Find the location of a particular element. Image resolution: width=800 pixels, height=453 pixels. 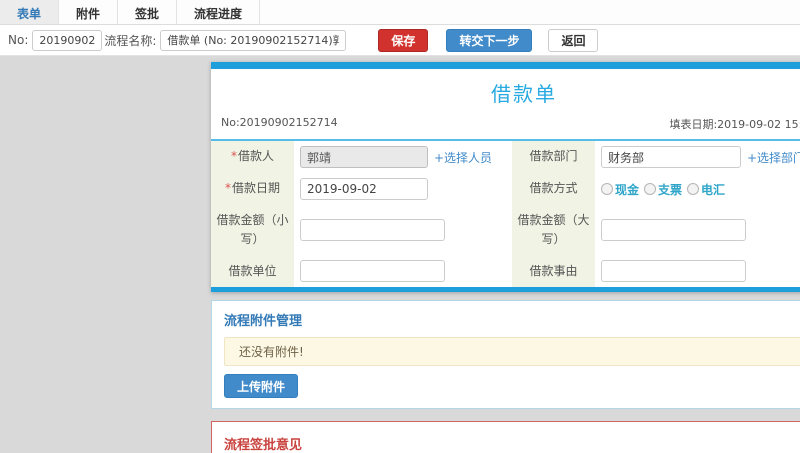

amount-upper-label: 借款金额（大写） is located at coordinates (553, 230).